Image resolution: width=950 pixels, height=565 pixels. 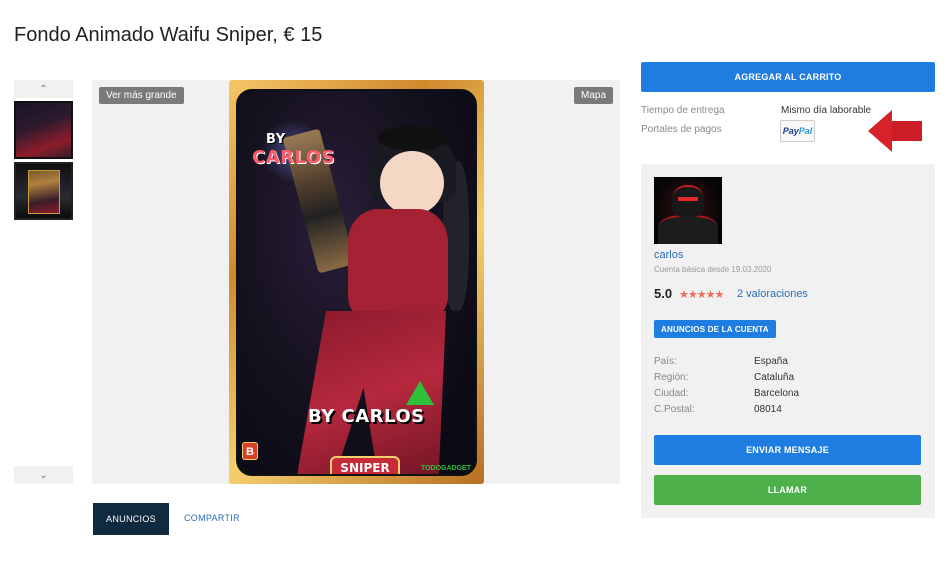 What do you see at coordinates (768, 409) in the screenshot?
I see `postal-code-value: 08014` at bounding box center [768, 409].